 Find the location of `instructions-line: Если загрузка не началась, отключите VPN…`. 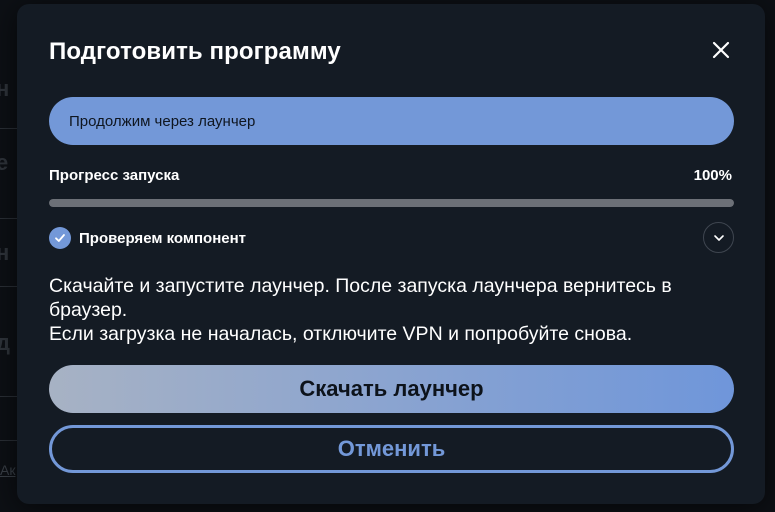

instructions-line: Если загрузка не началась, отключите VPN… is located at coordinates (341, 334).